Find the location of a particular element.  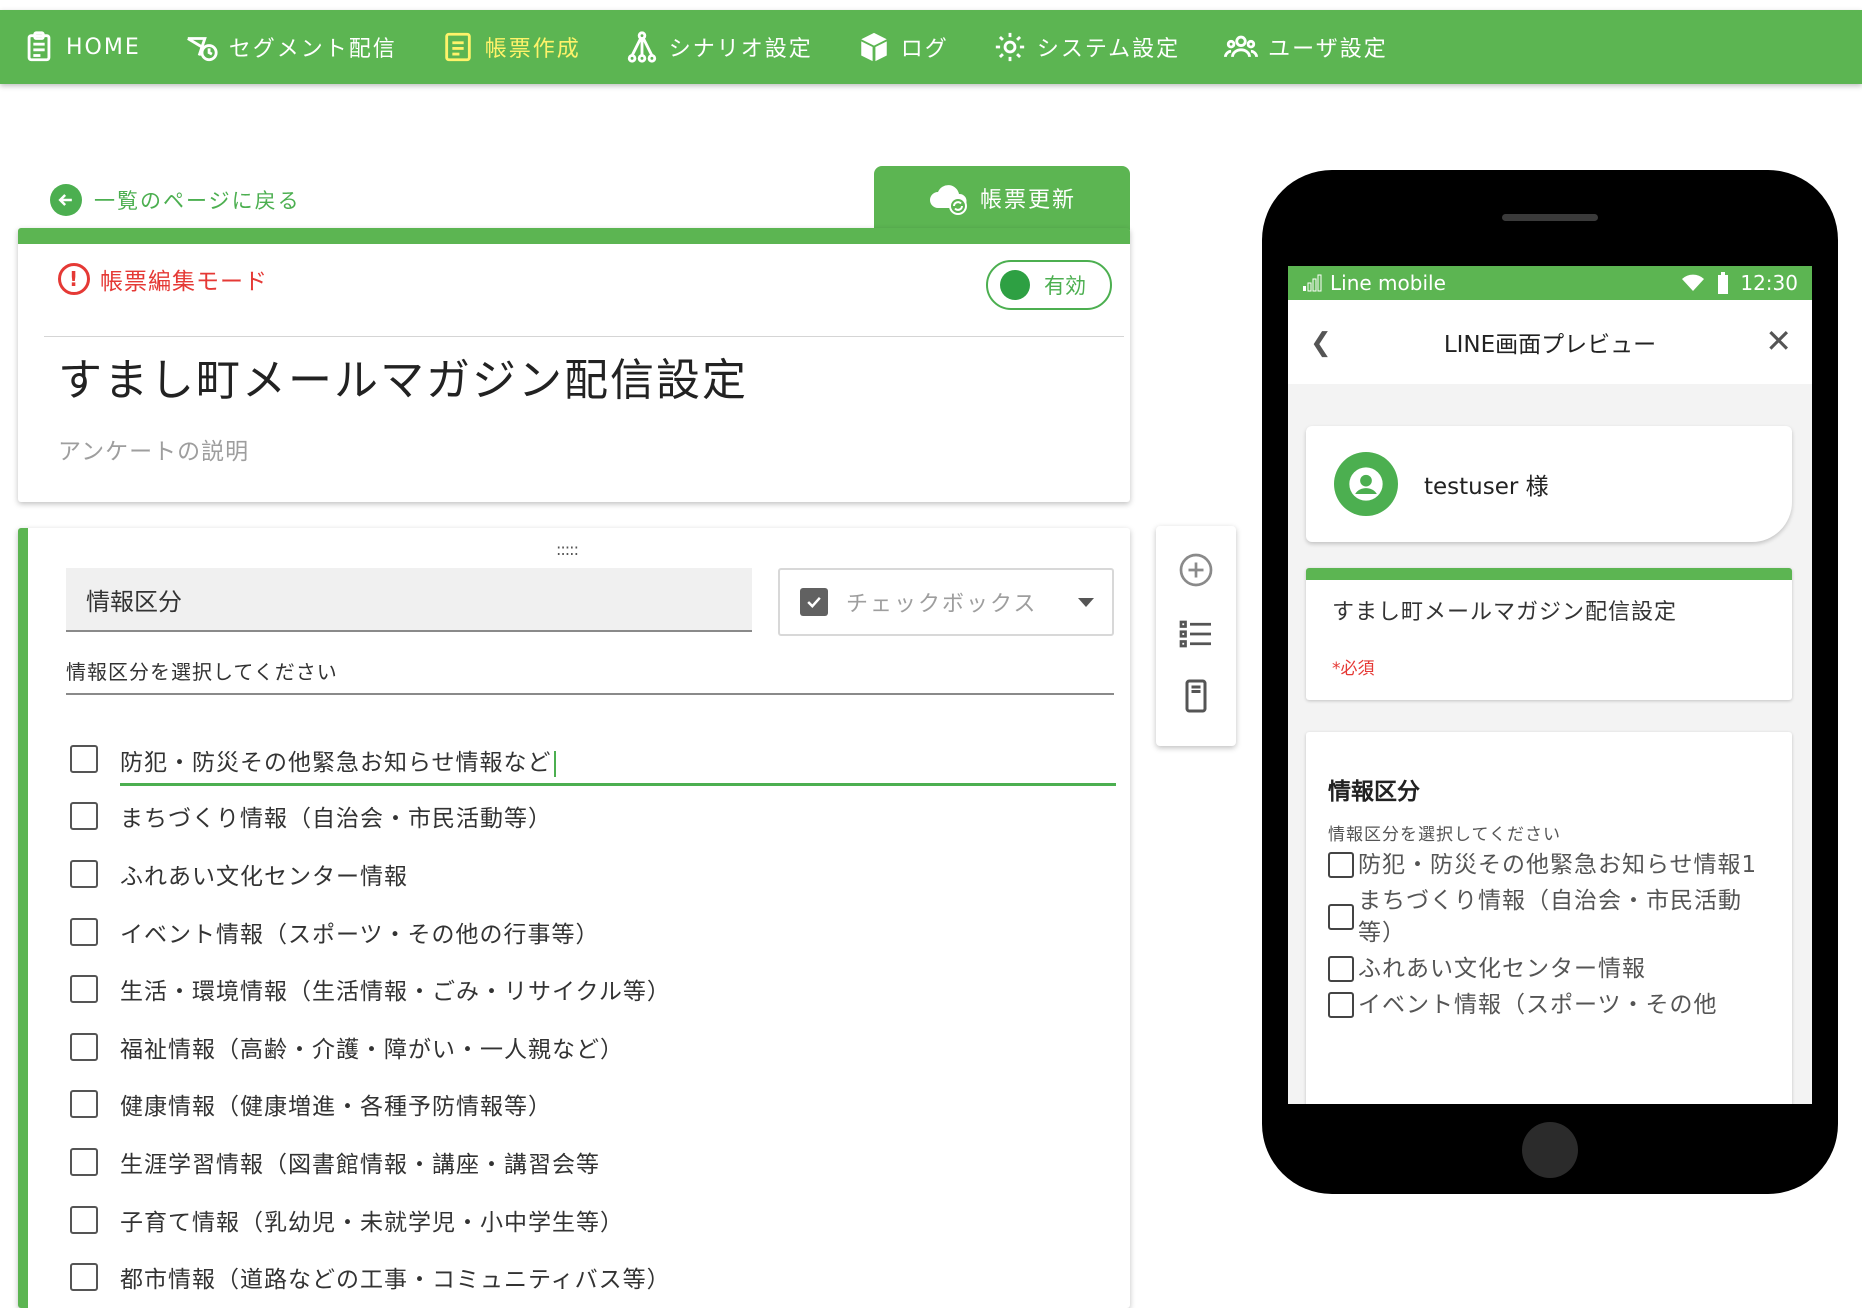

clipboard-icon is located at coordinates (39, 46).